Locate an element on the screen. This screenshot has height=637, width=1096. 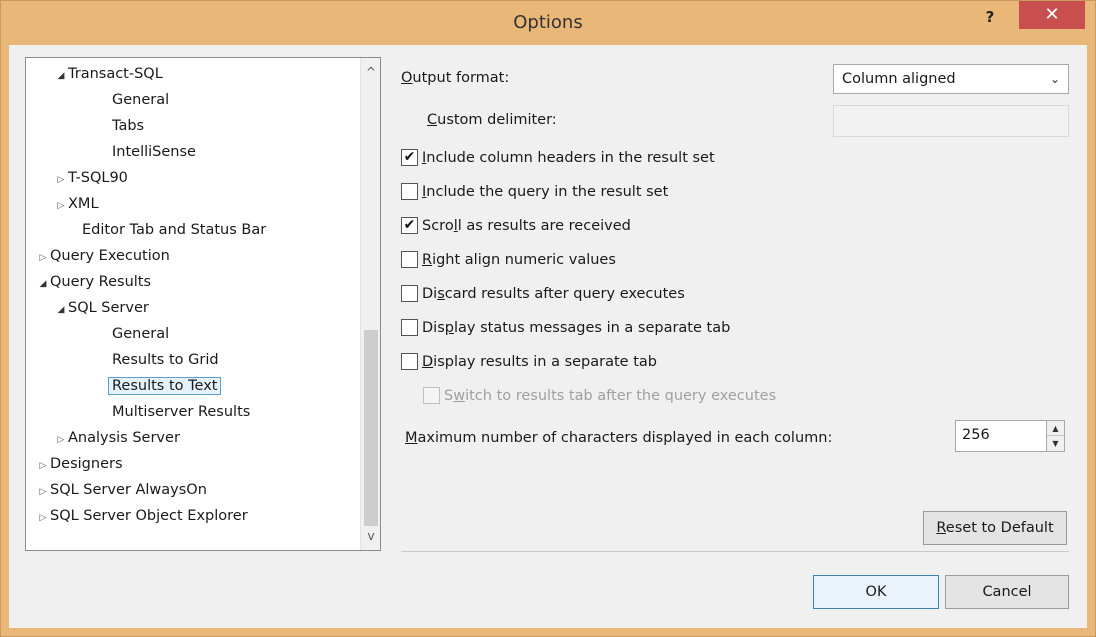
tree-item-label: Designers is located at coordinates (86, 464).